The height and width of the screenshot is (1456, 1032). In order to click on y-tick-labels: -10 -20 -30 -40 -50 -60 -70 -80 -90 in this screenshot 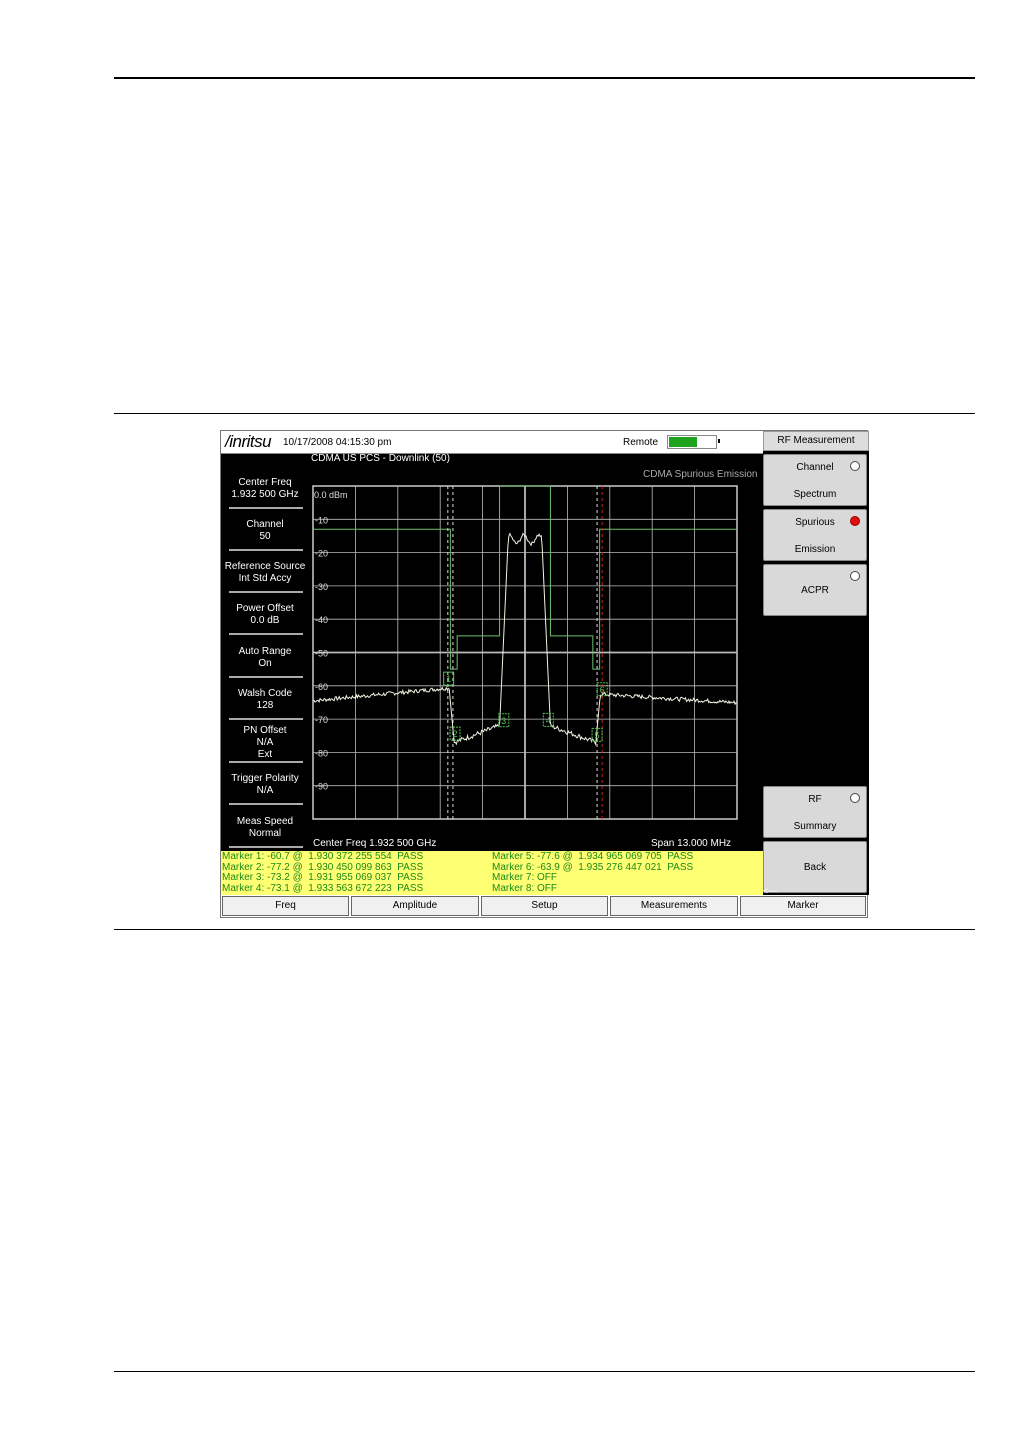, I will do `click(321, 653)`.